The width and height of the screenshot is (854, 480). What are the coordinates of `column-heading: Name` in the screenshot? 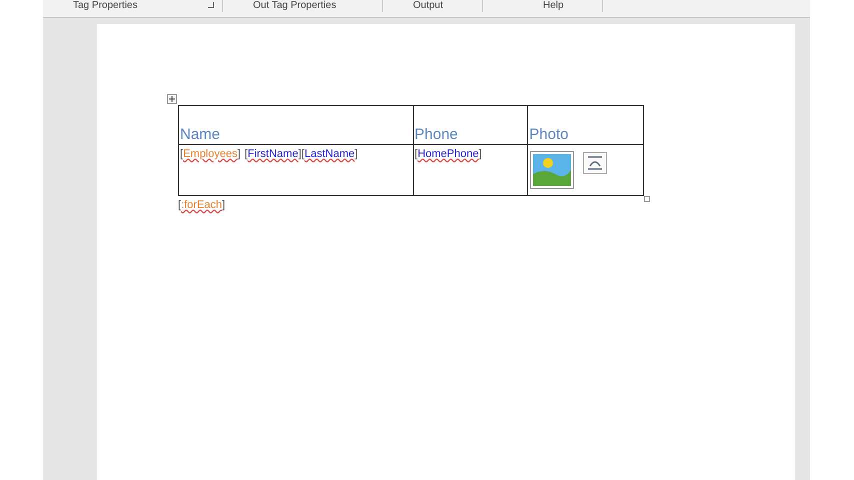 It's located at (200, 135).